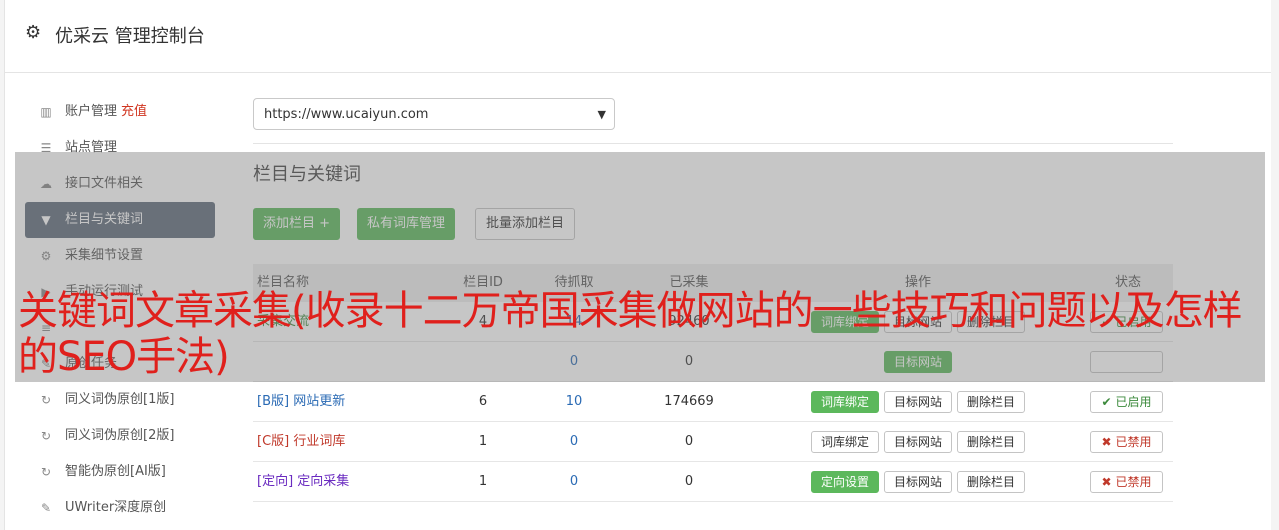 Image resolution: width=1279 pixels, height=530 pixels. Describe the element at coordinates (116, 507) in the screenshot. I see `sidebar-item-label: UWriter深度原创` at that location.